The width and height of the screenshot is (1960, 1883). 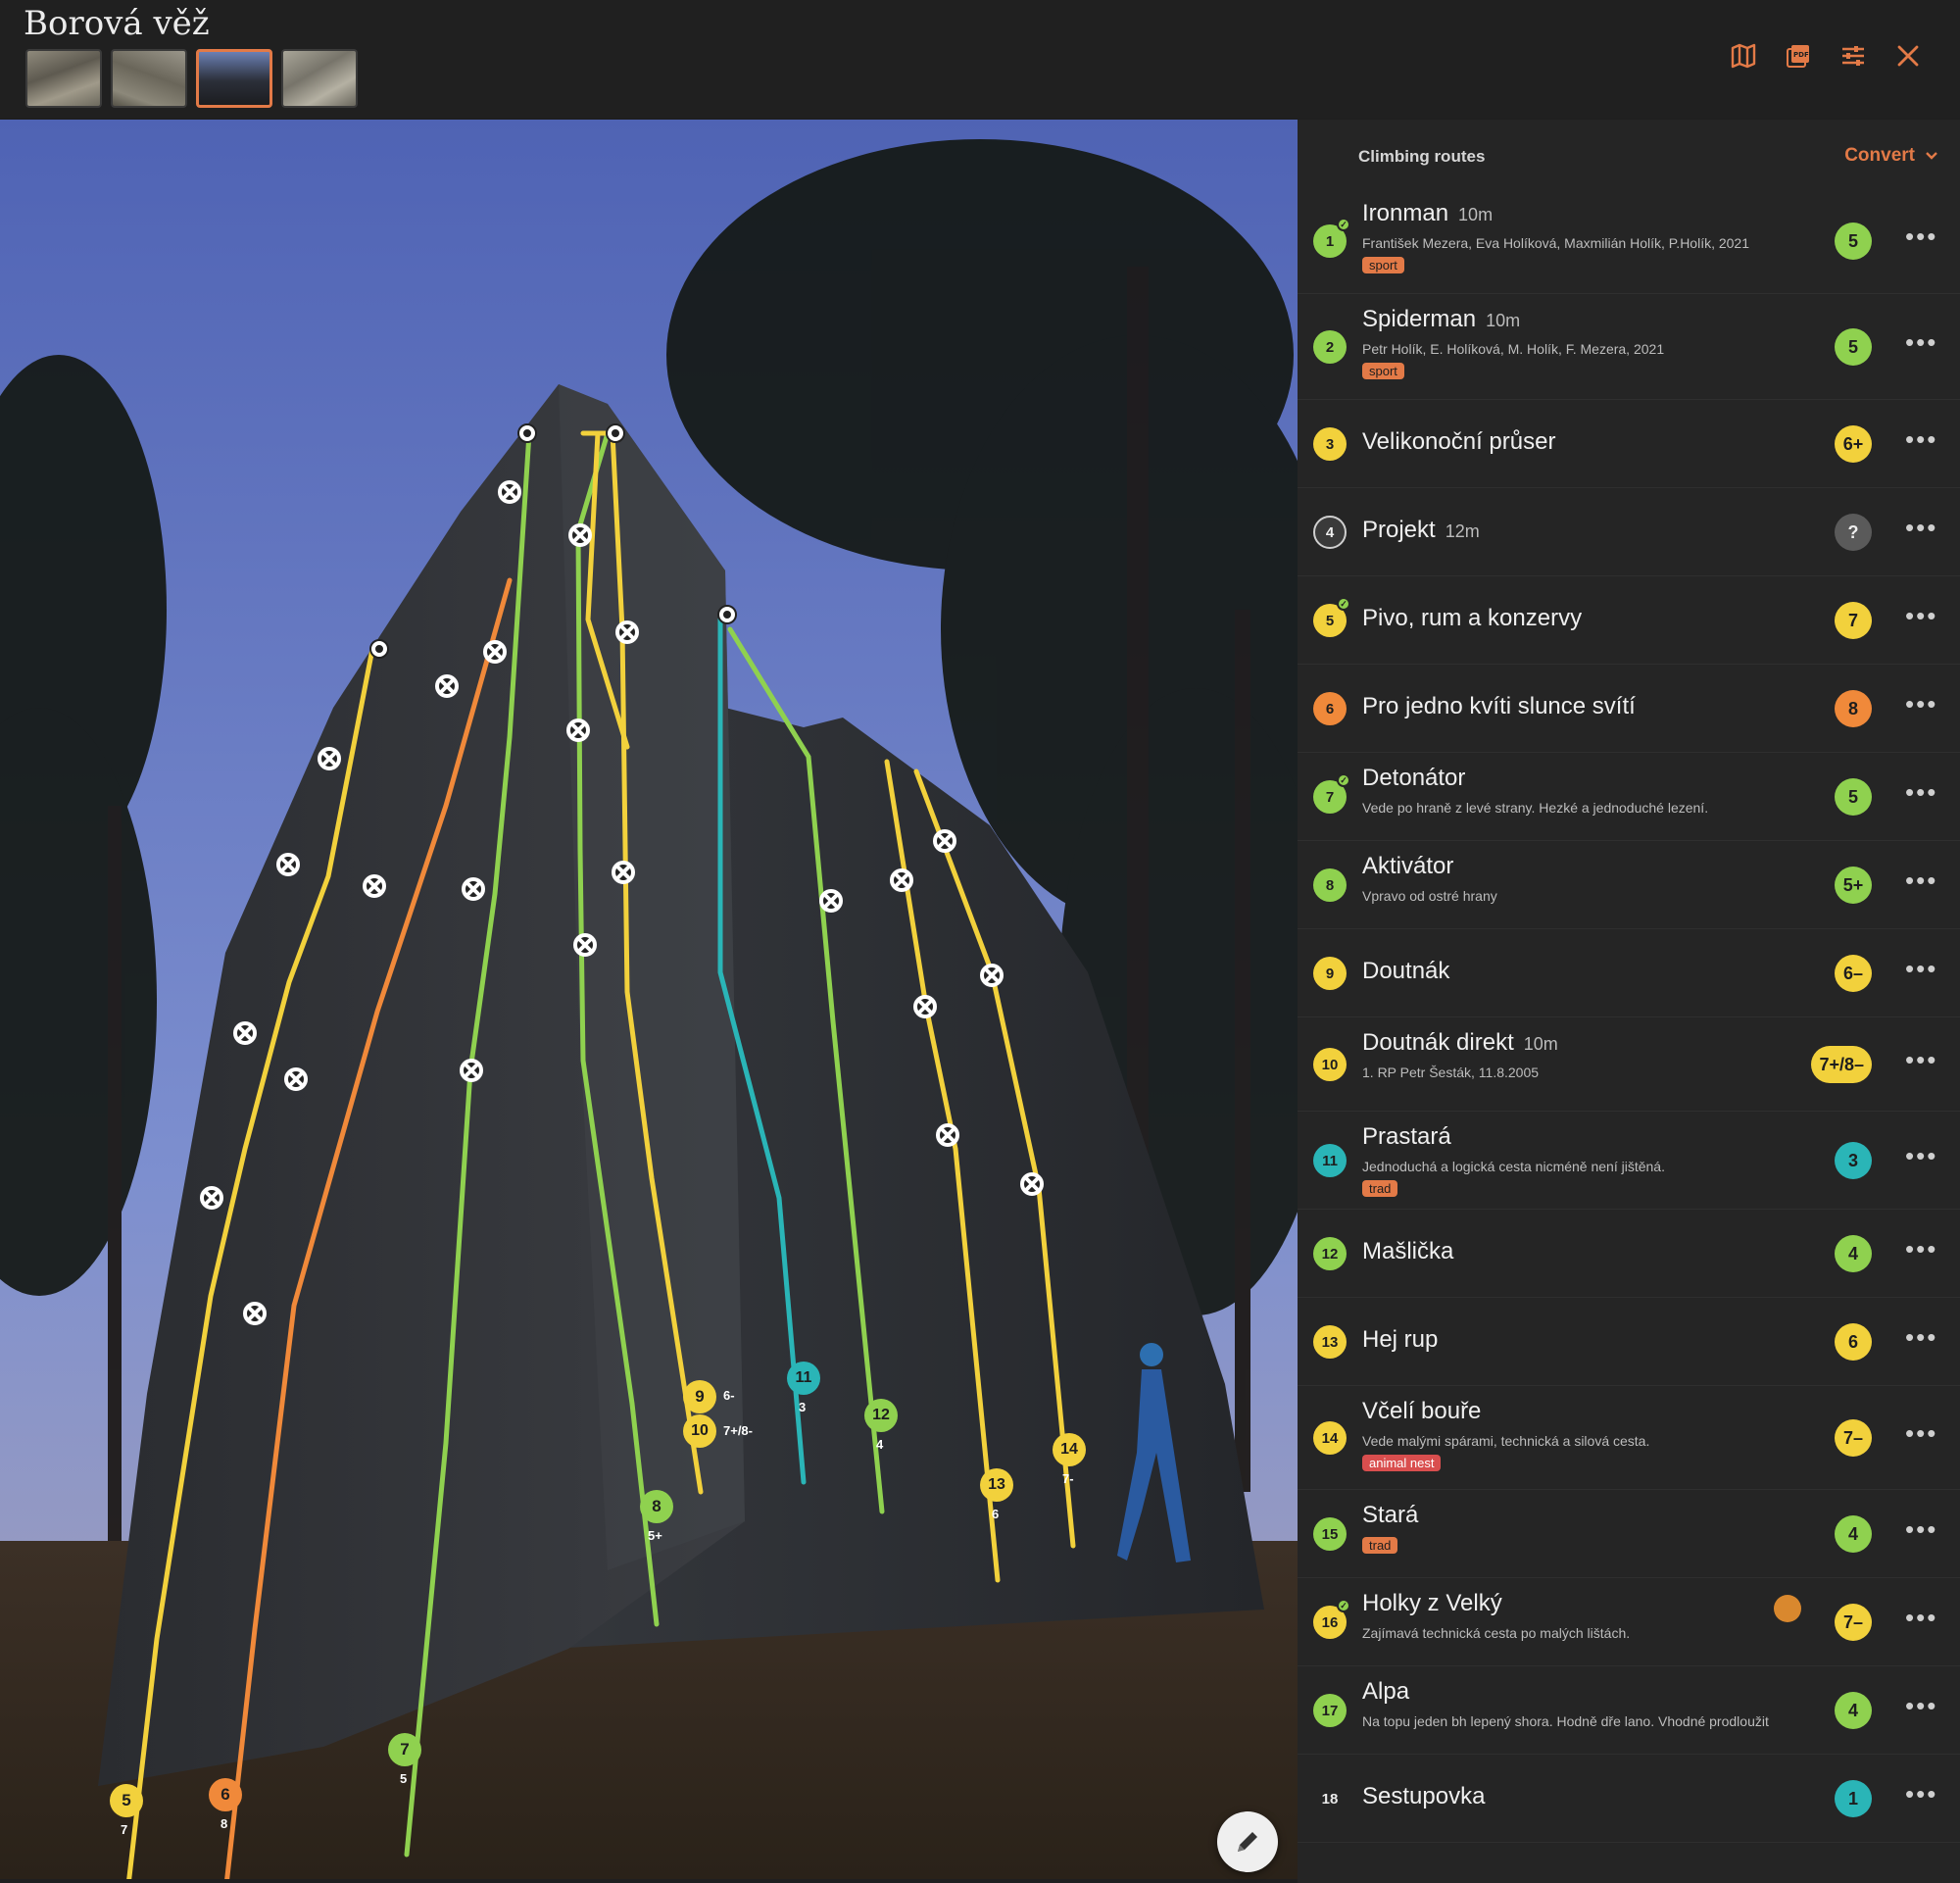 What do you see at coordinates (1743, 56) in the screenshot?
I see `map-icon` at bounding box center [1743, 56].